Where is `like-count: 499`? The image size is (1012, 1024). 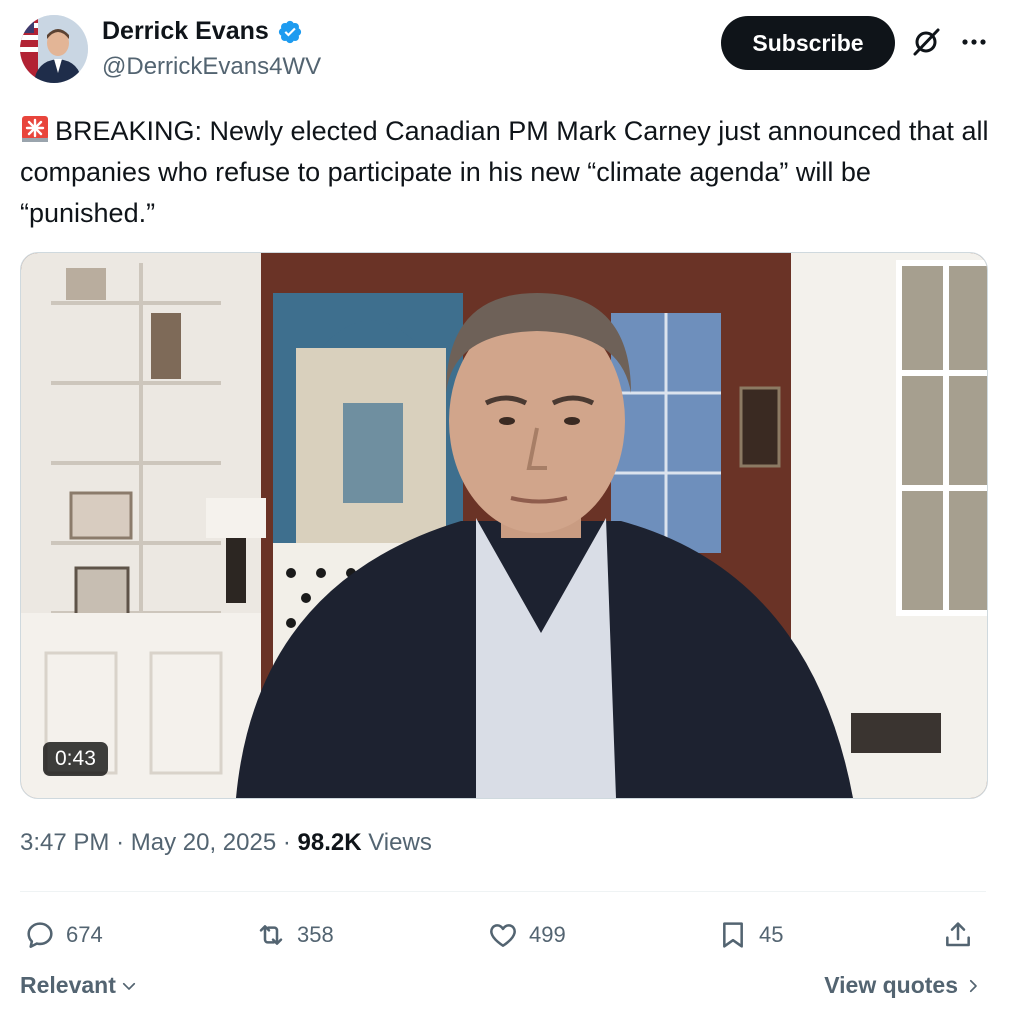 like-count: 499 is located at coordinates (547, 934).